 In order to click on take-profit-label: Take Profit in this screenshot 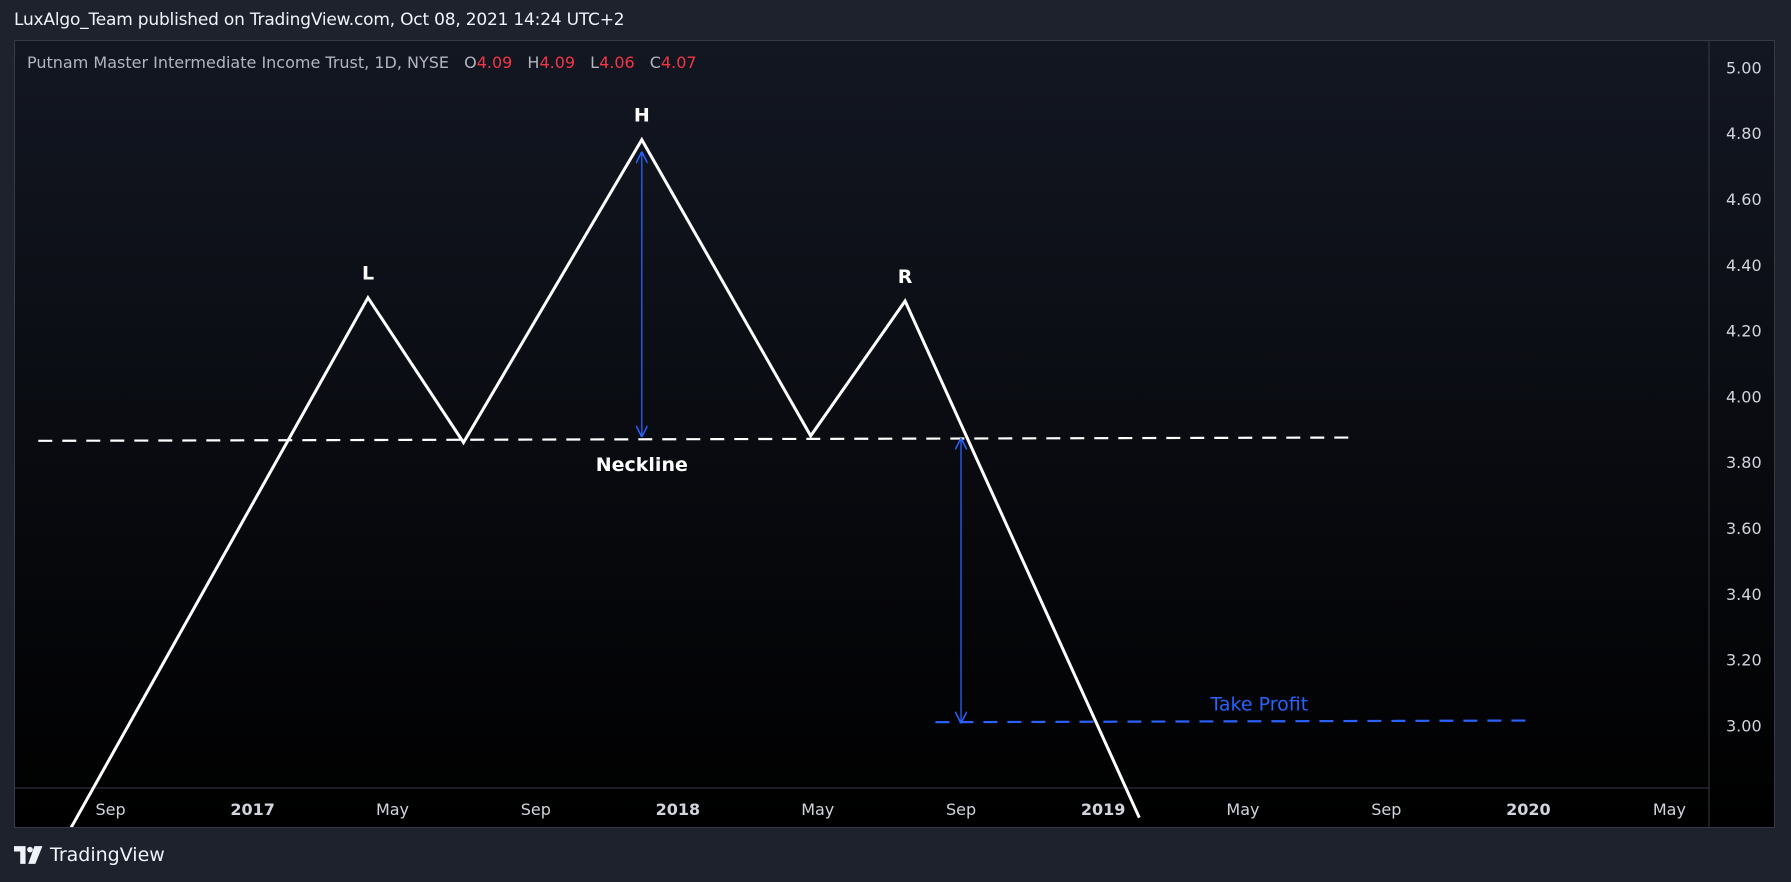, I will do `click(1258, 705)`.